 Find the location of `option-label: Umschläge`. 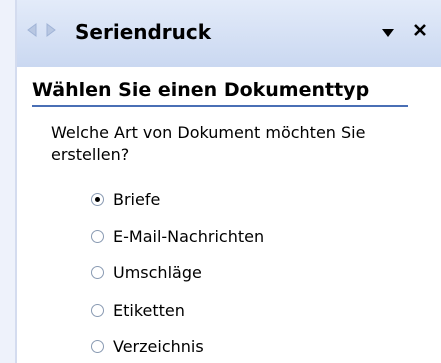

option-label: Umschläge is located at coordinates (157, 272).